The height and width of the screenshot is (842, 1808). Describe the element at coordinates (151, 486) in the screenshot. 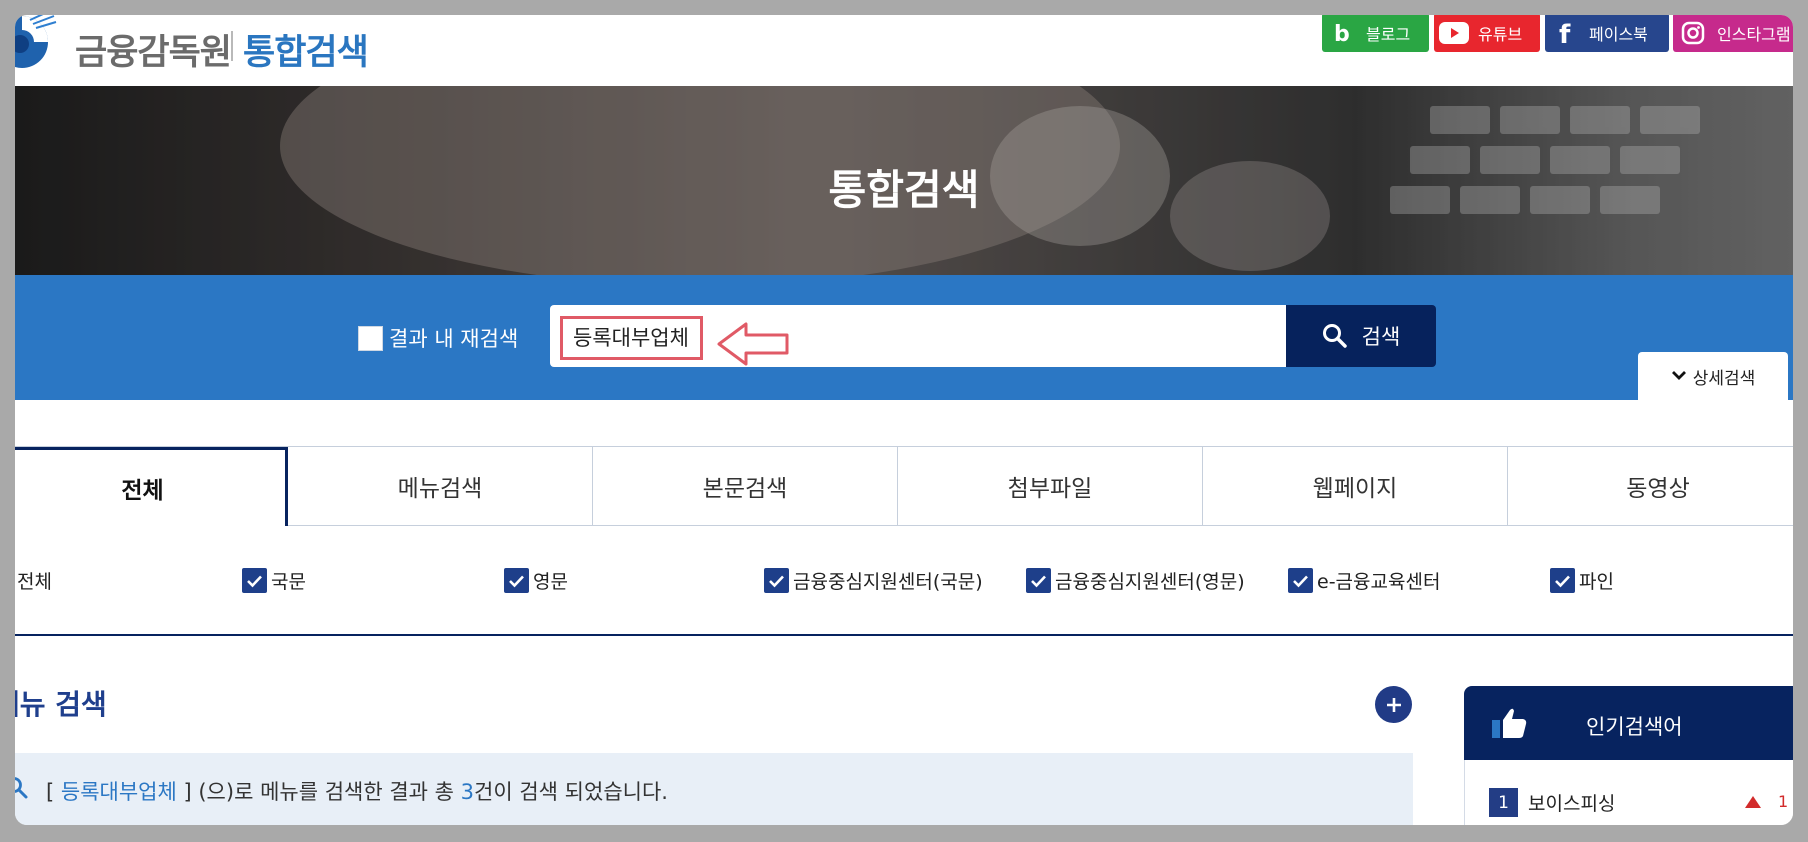

I see `tab-all: 전체` at that location.